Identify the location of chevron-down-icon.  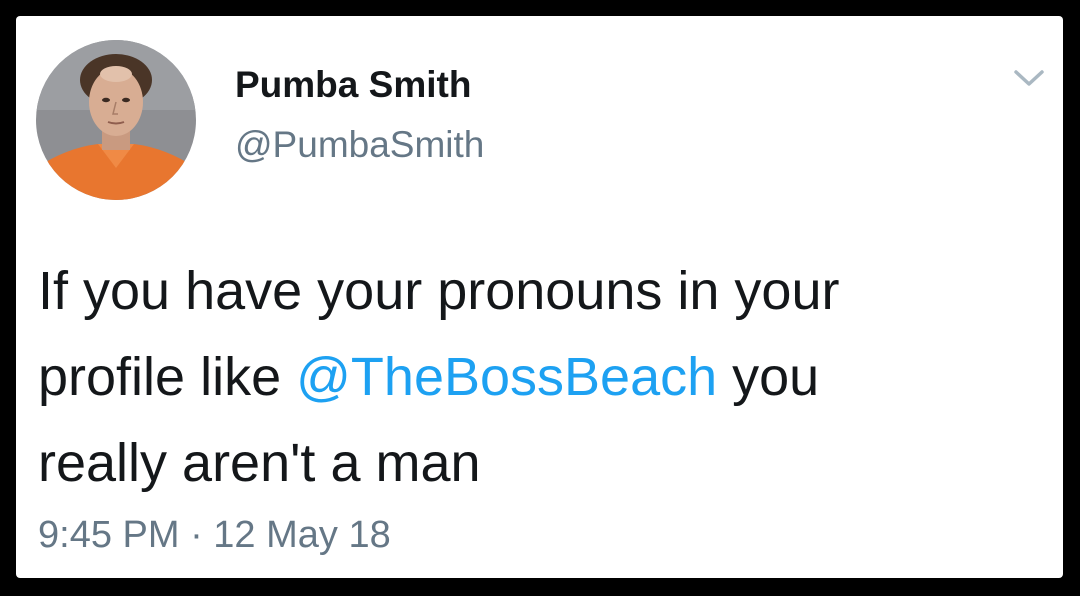
(1029, 78).